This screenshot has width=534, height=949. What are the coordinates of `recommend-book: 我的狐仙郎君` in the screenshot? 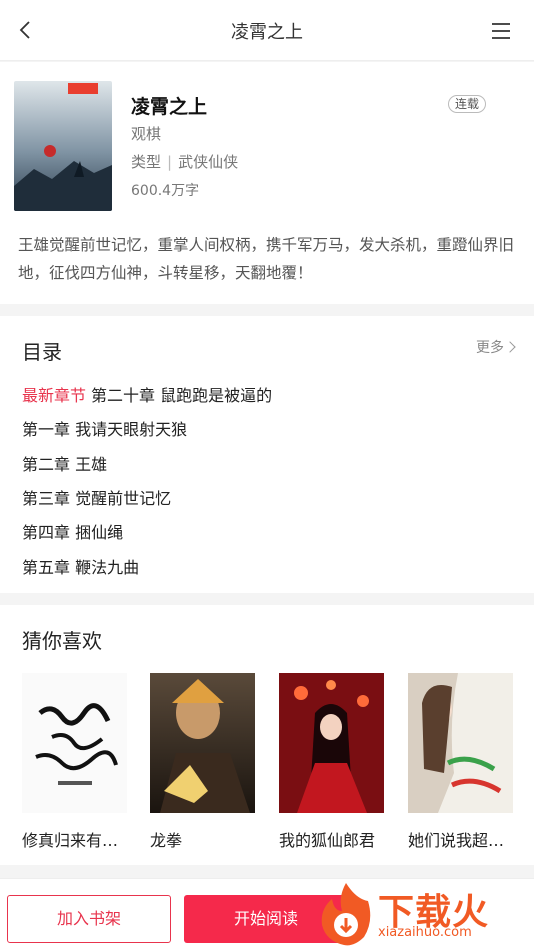 It's located at (338, 762).